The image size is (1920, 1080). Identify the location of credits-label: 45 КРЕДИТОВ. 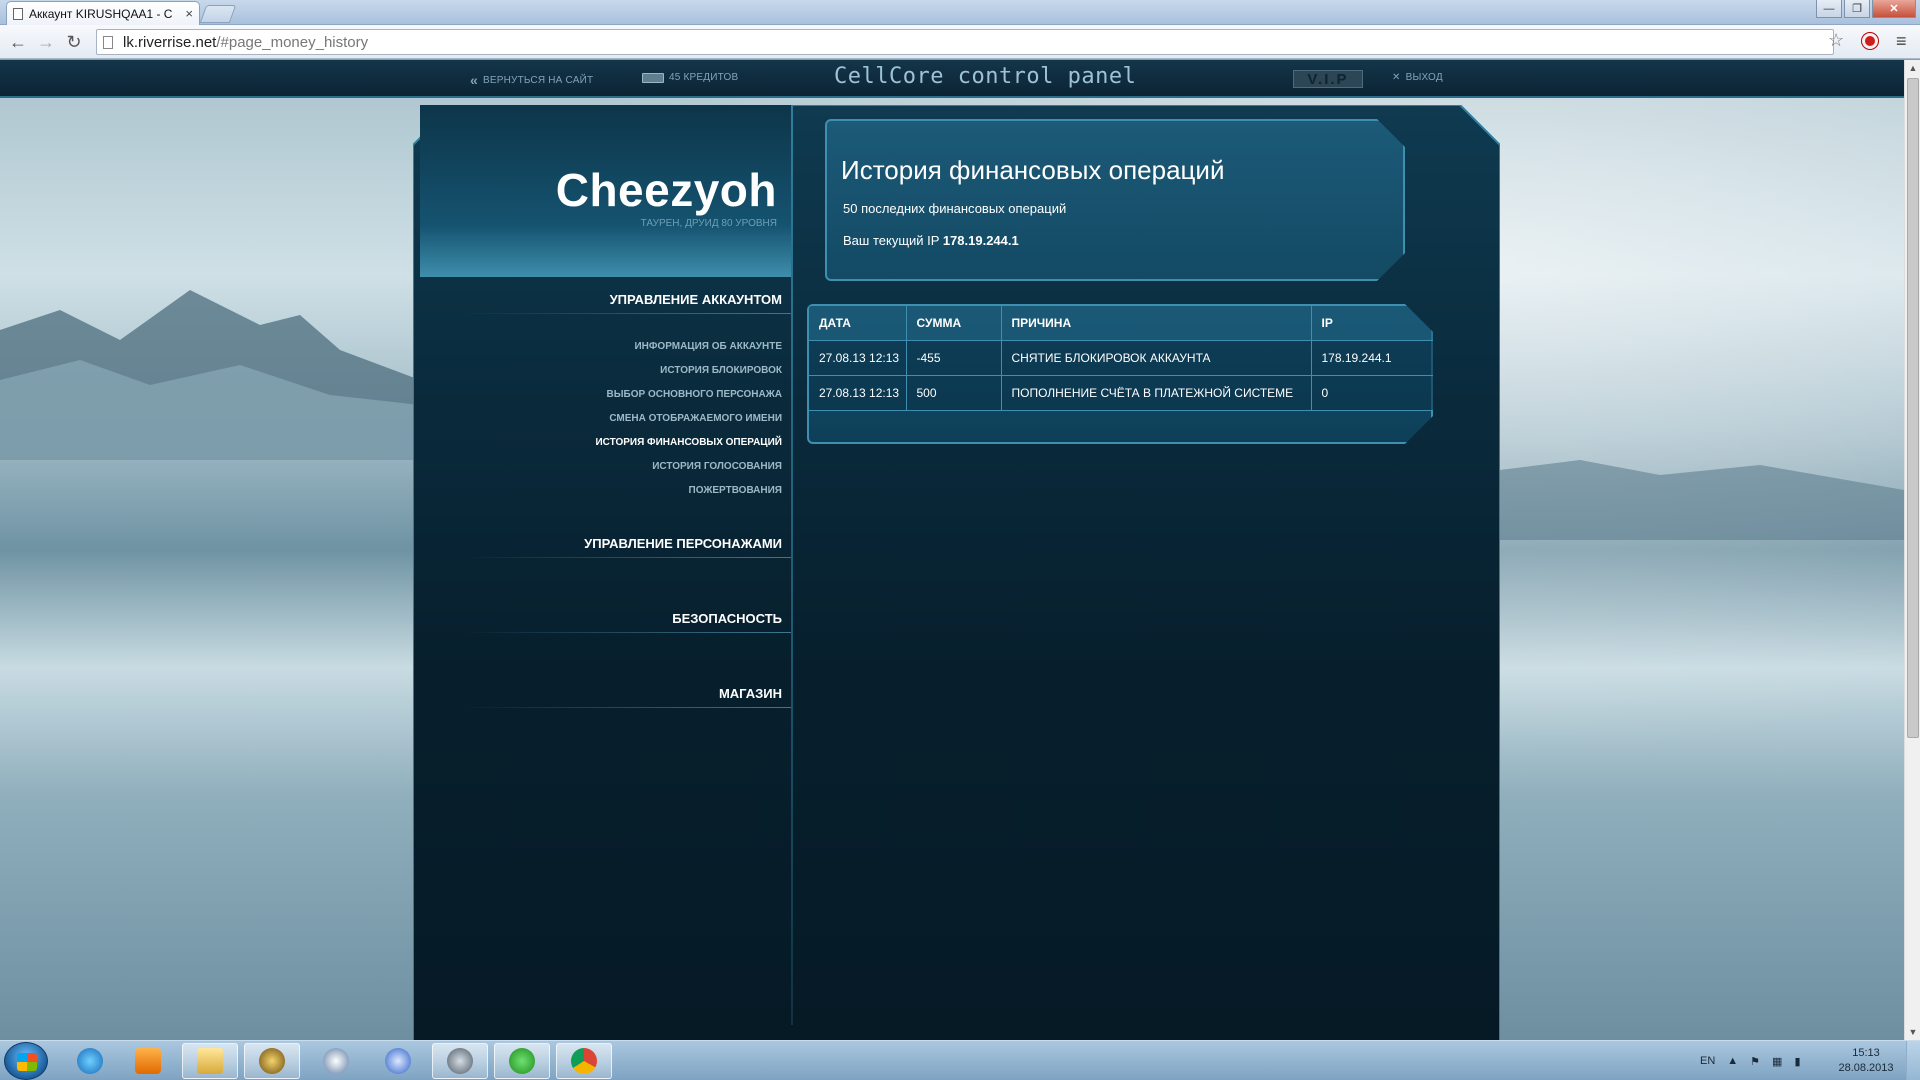
(704, 77).